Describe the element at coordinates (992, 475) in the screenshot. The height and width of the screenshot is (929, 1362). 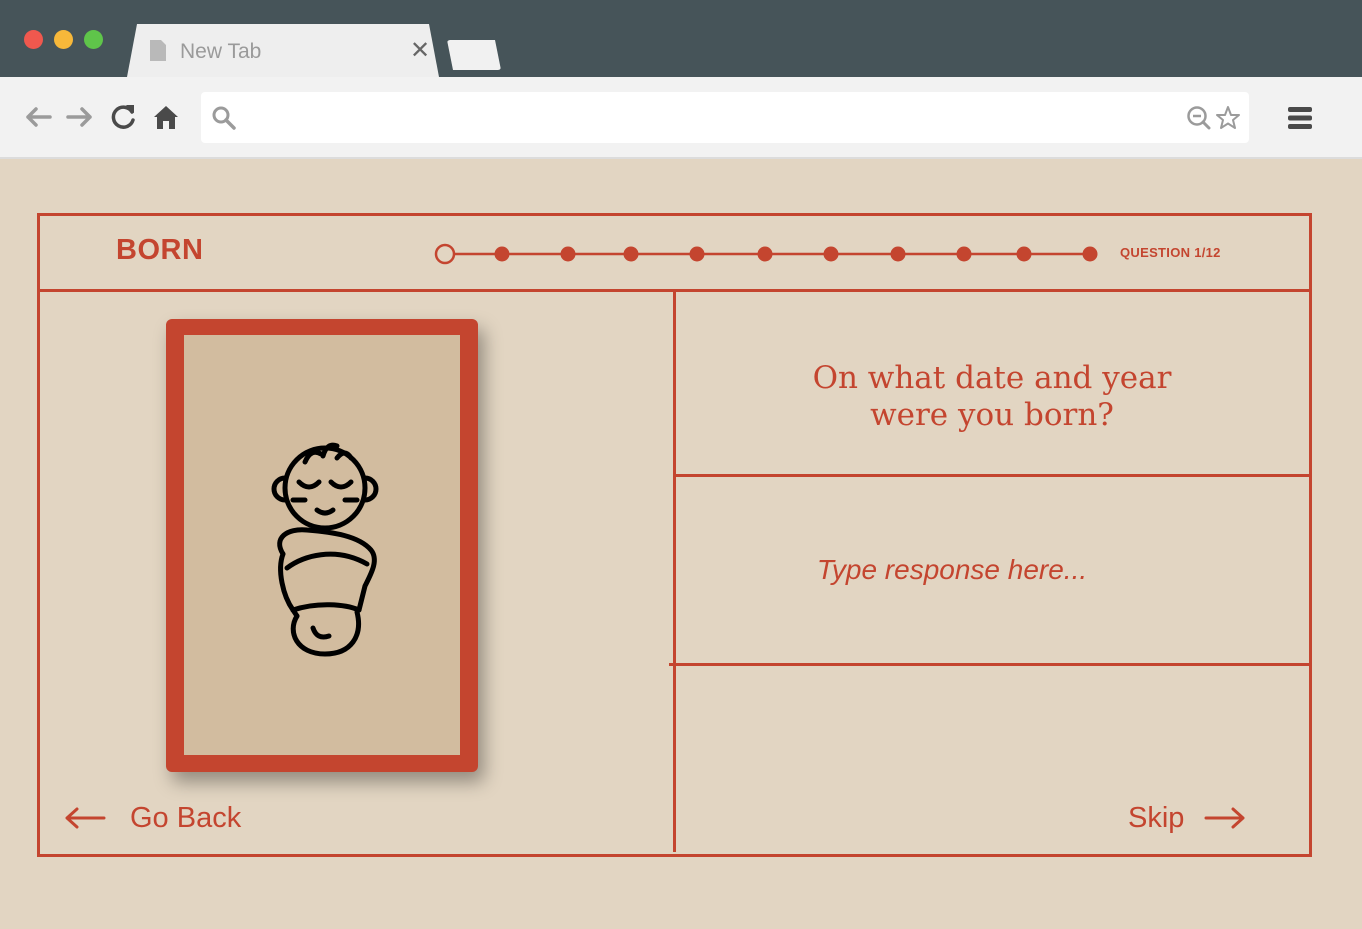
I see `question-divider` at that location.